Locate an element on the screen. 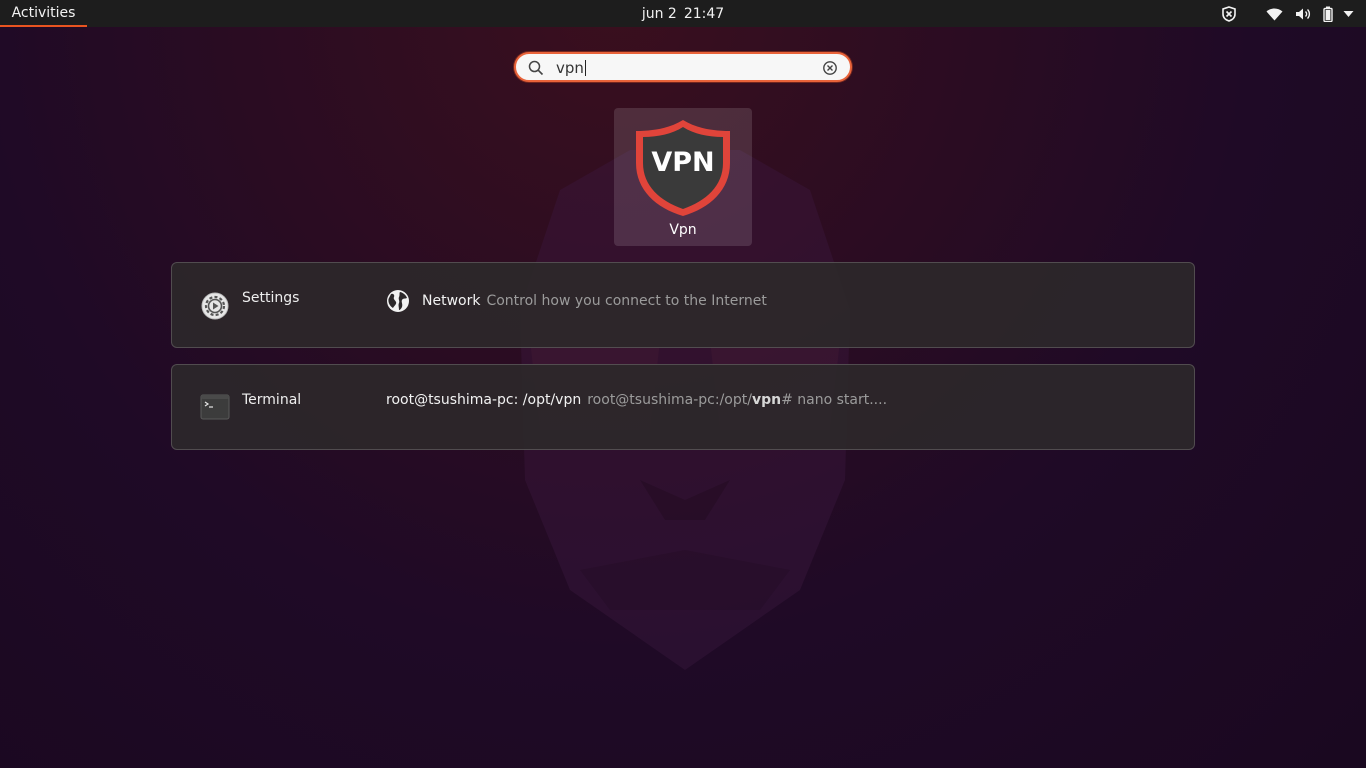 This screenshot has height=768, width=1366. settings-icon is located at coordinates (215, 308).